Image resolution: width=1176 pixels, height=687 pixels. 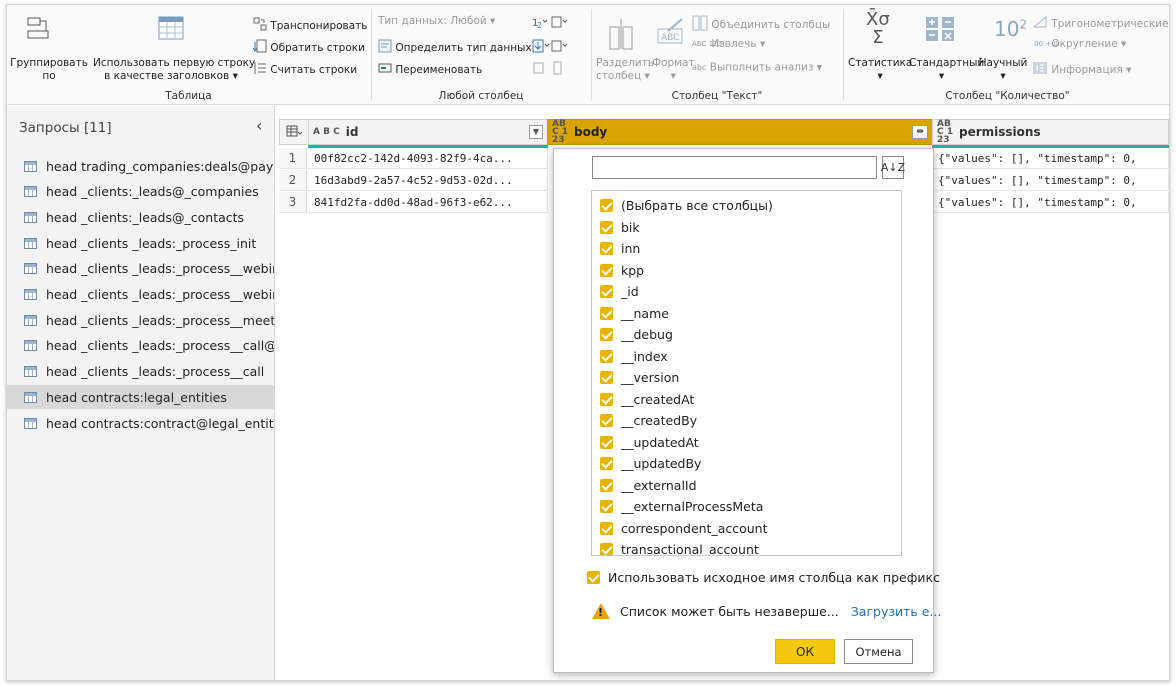 I want to click on extract-label: Извлечь, so click(x=734, y=44).